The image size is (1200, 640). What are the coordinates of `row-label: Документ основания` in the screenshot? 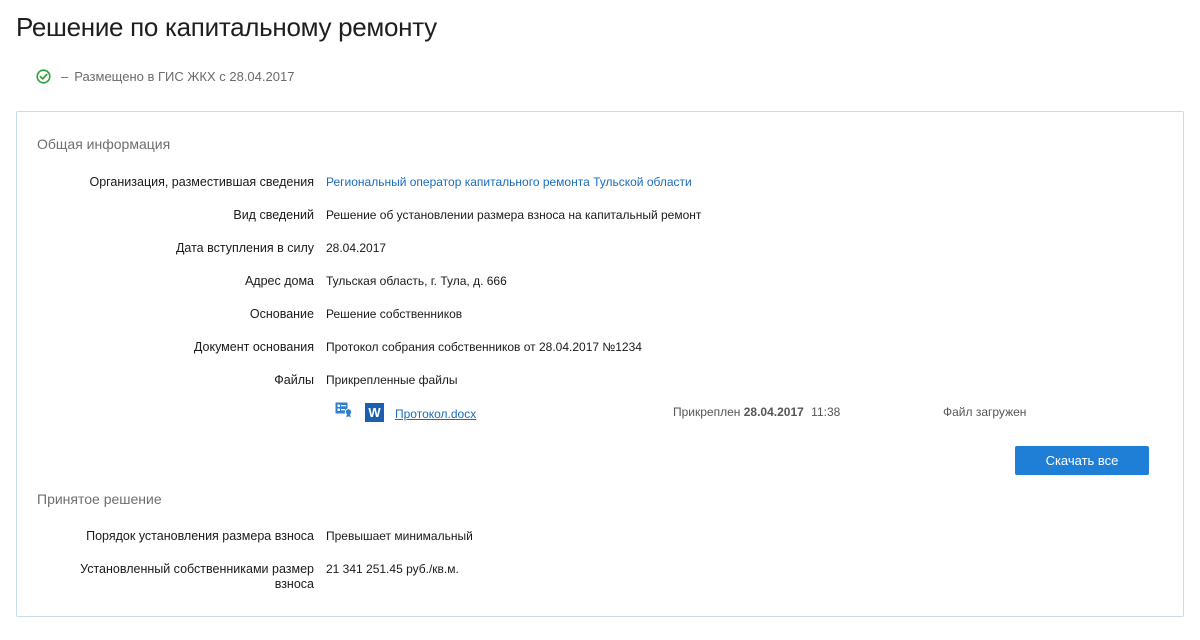 It's located at (253, 347).